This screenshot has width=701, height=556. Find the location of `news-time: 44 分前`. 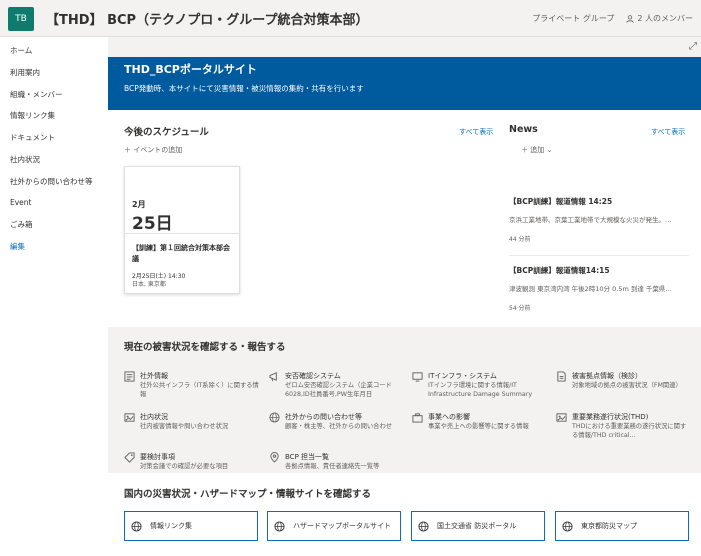

news-time: 44 分前 is located at coordinates (520, 239).